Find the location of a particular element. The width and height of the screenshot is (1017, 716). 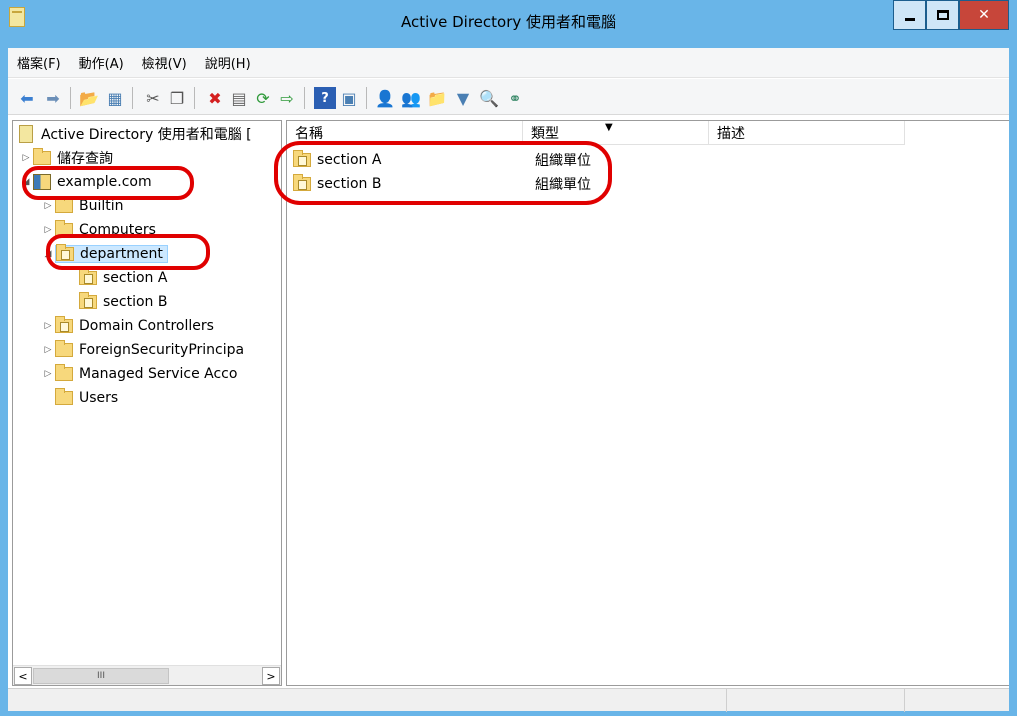

tree-item-root: Active Directory 使用者和電腦 [ is located at coordinates (135, 134).